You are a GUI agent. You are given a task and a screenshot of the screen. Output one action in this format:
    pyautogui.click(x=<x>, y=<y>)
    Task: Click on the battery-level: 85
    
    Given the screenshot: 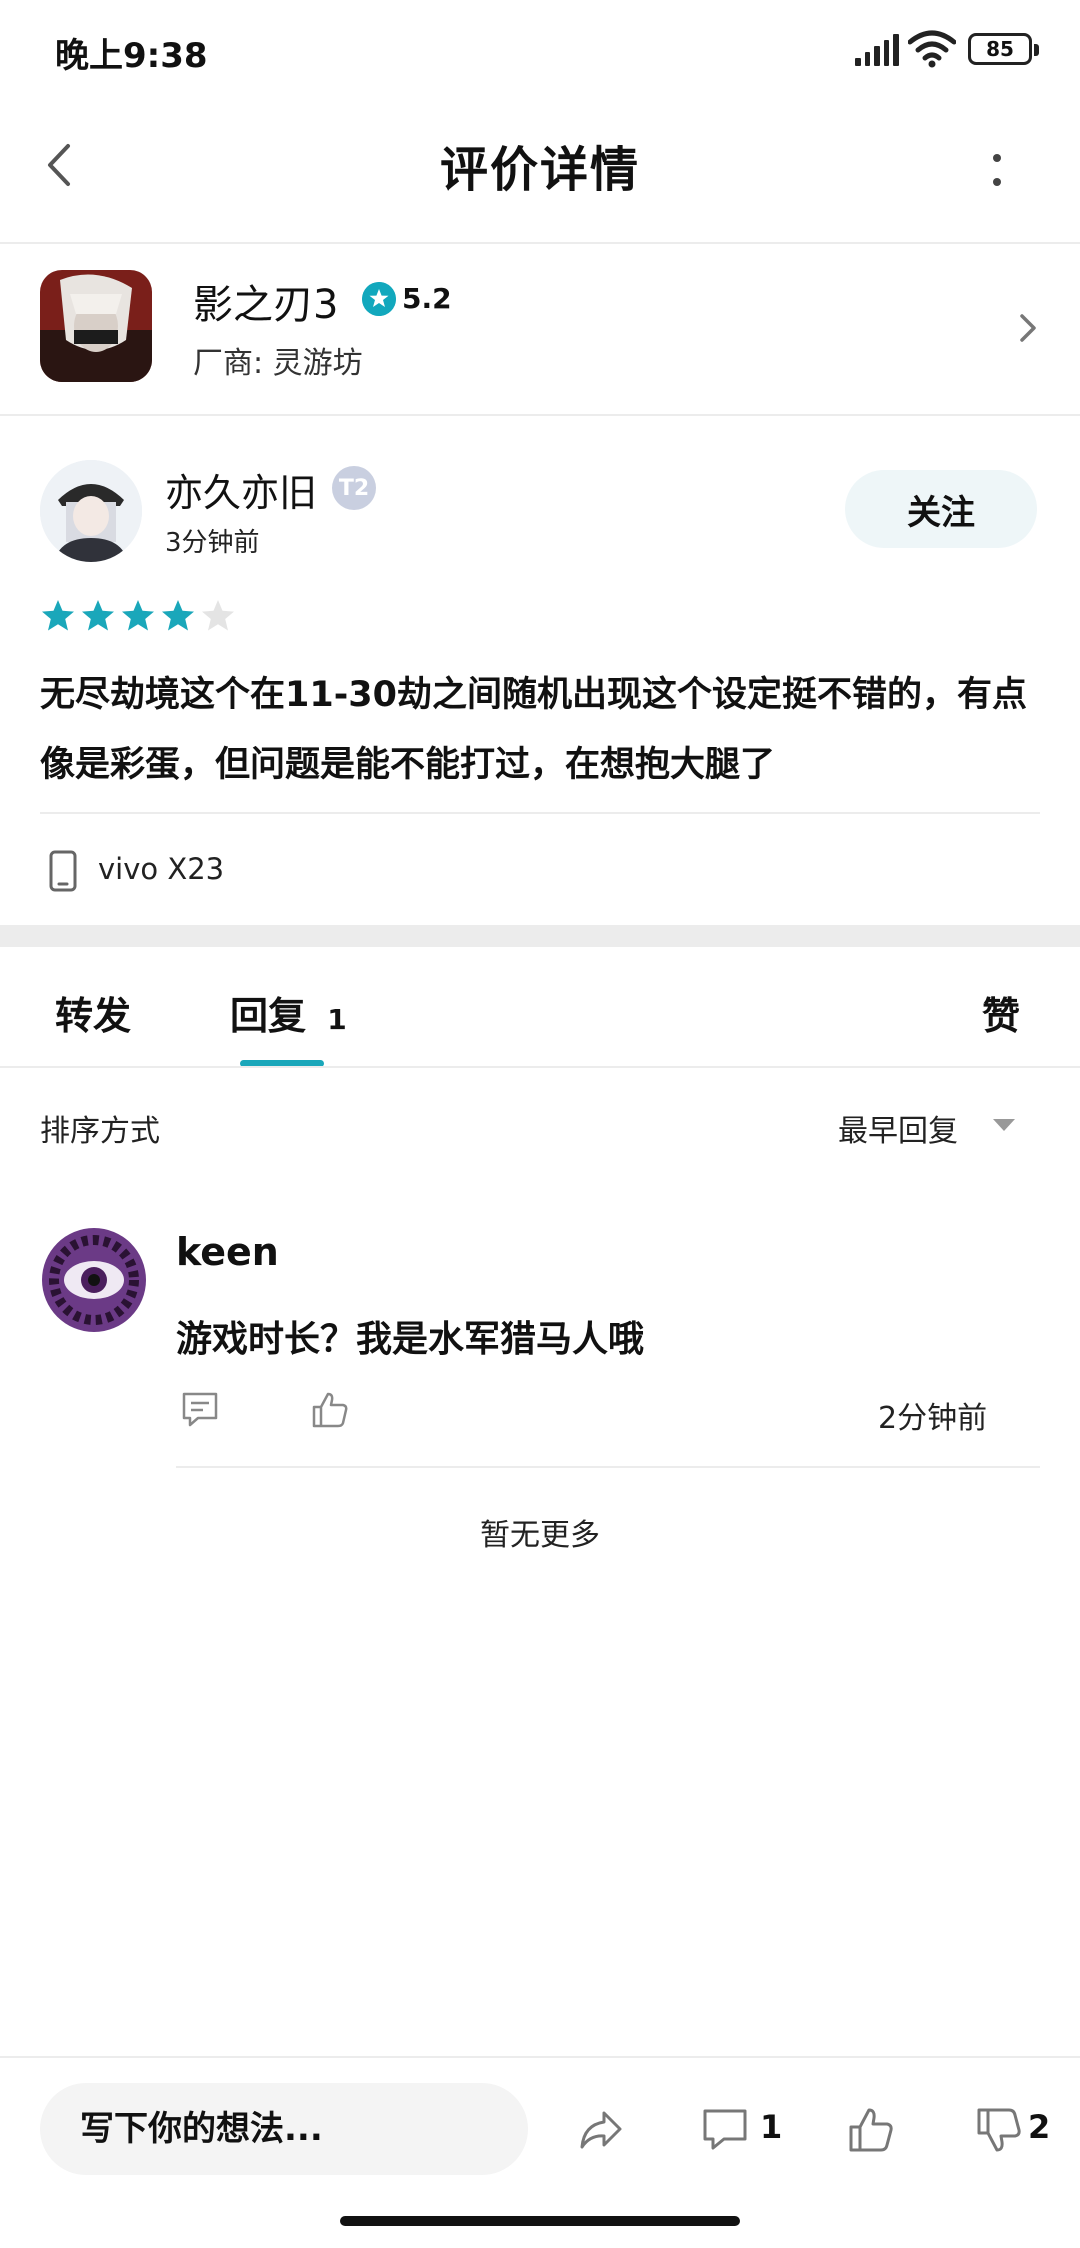 What is the action you would take?
    pyautogui.click(x=1000, y=49)
    